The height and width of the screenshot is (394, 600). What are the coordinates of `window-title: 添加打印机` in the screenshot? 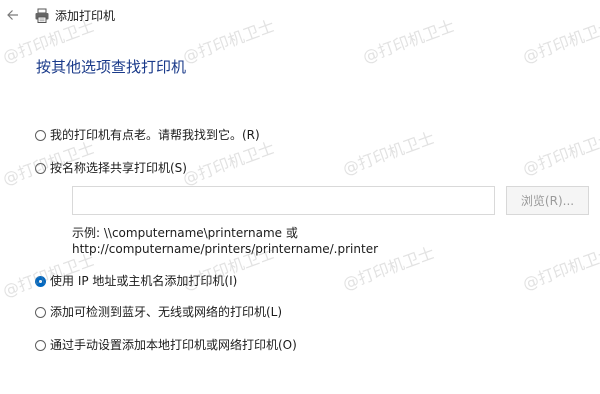 It's located at (85, 16).